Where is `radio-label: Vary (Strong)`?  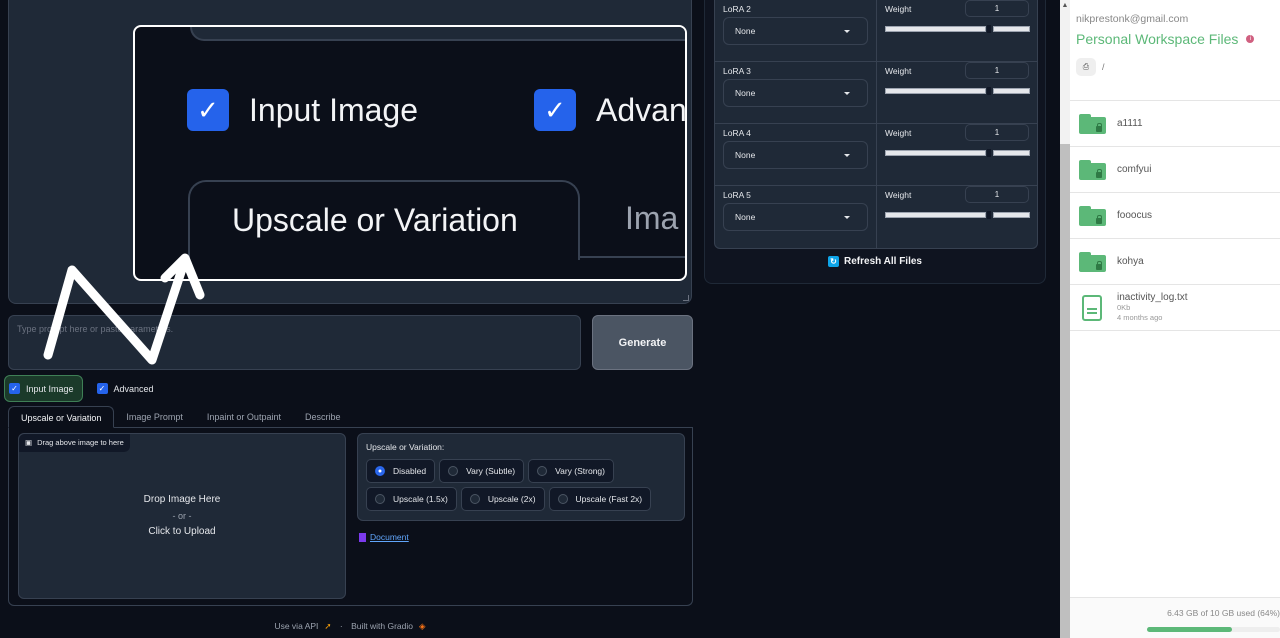
radio-label: Vary (Strong) is located at coordinates (580, 471).